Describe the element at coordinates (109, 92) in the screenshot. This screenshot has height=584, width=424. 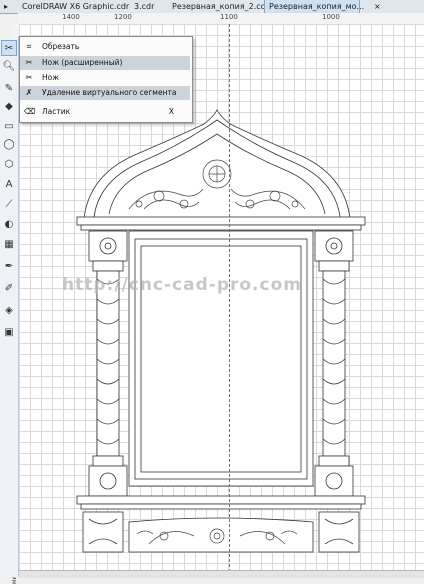
I see `flyout-item-label: Удаление виртуального сегмента` at that location.